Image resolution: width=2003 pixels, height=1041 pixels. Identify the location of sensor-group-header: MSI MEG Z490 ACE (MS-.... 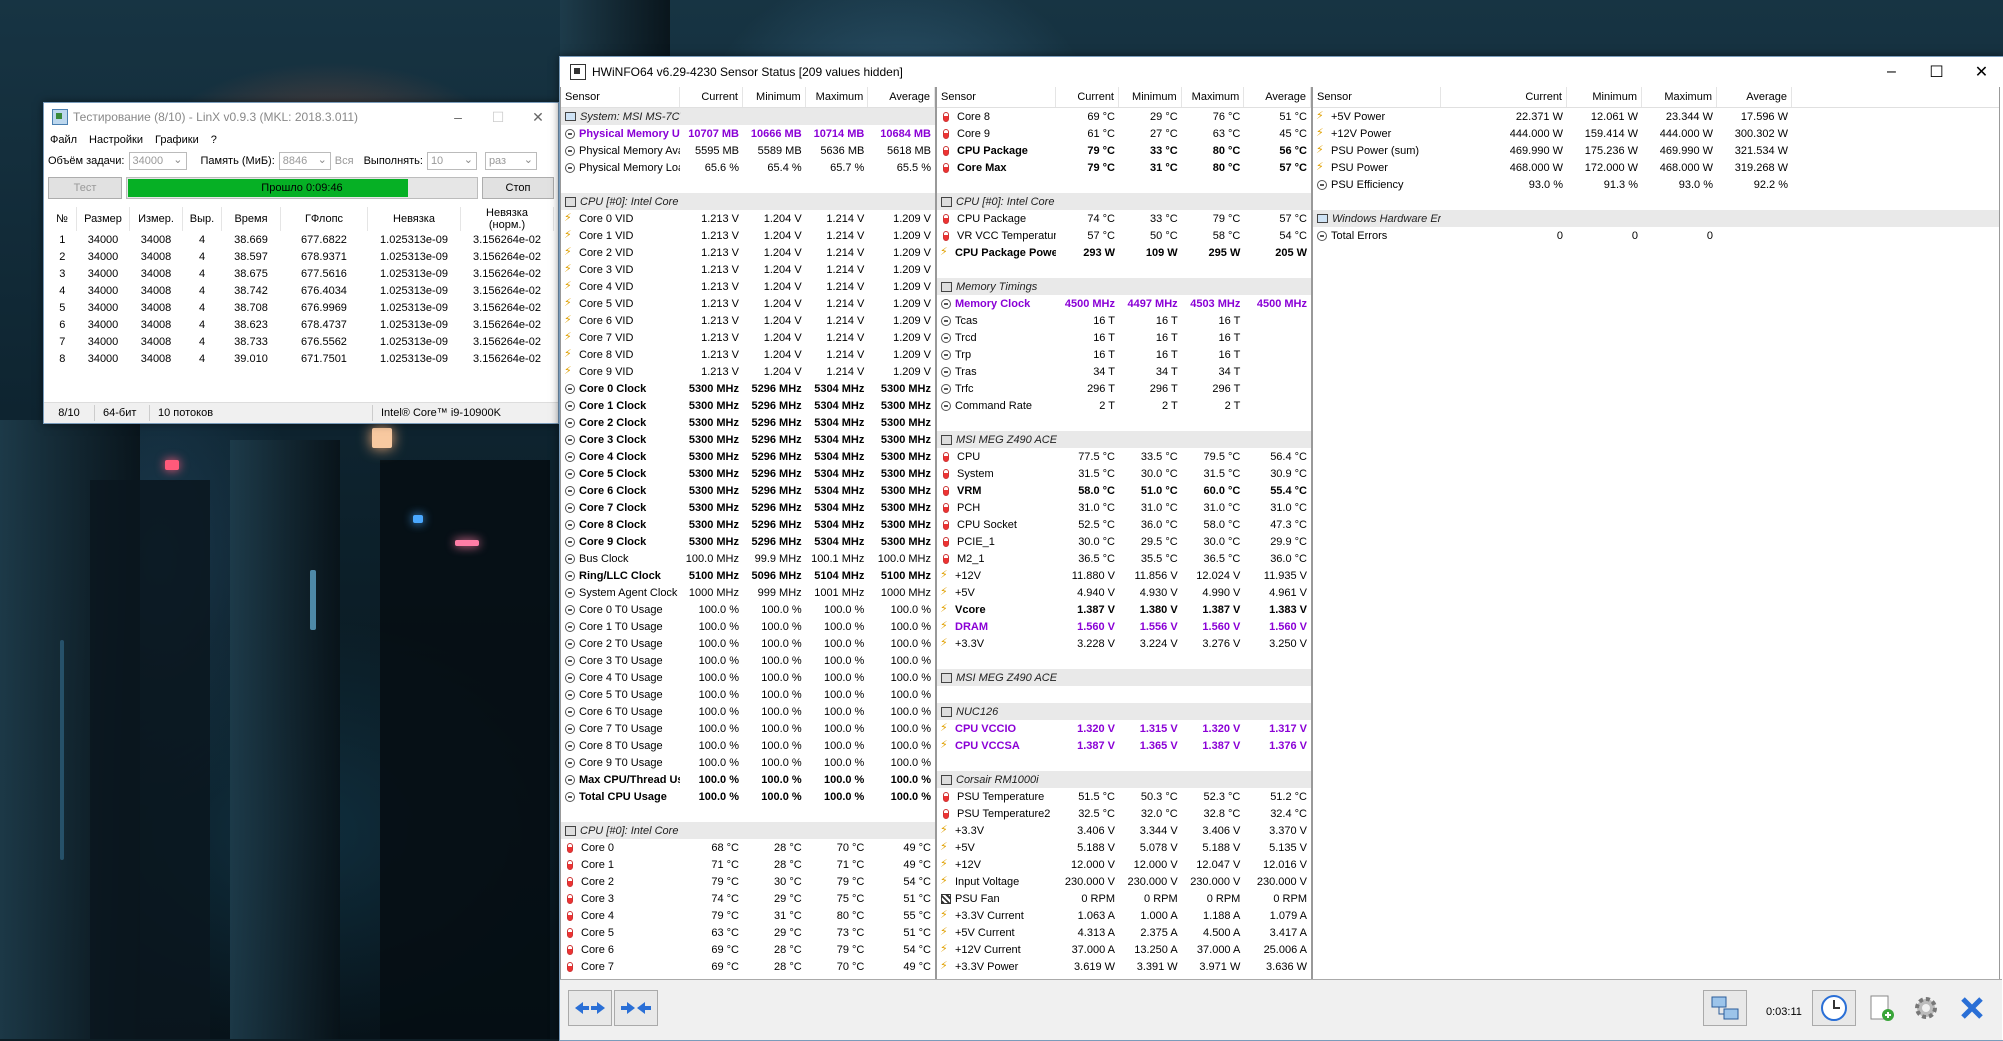
(1124, 677).